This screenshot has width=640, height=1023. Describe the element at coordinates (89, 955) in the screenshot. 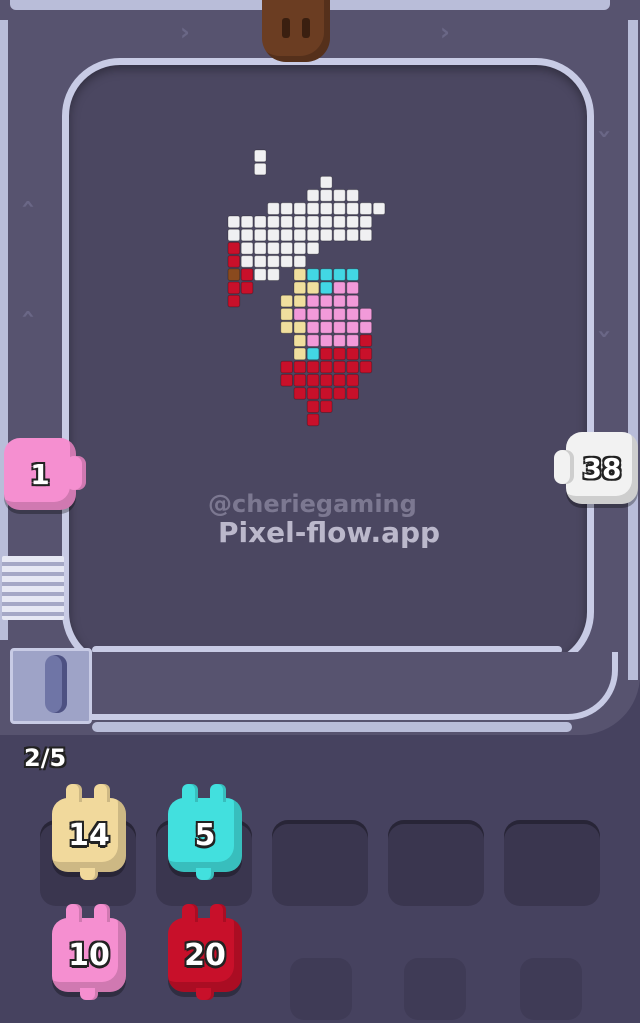

I see `unit-count: 10` at that location.